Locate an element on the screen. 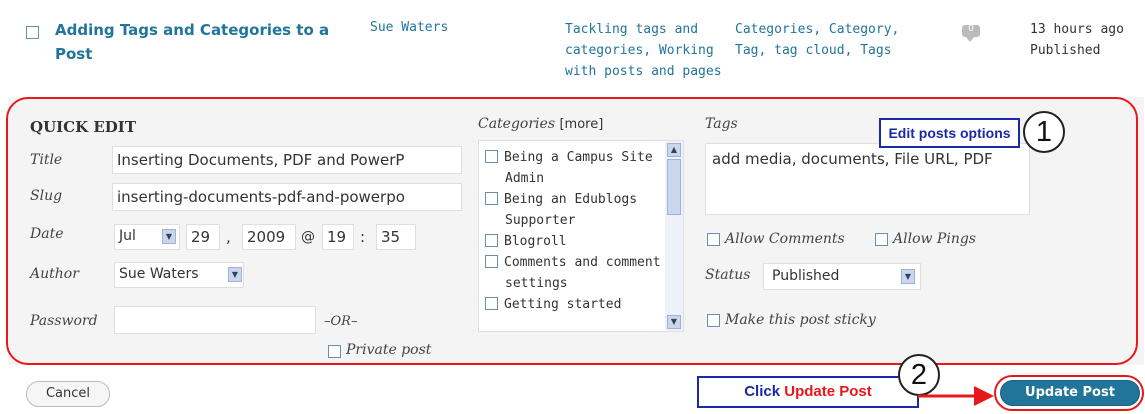 Image resolution: width=1145 pixels, height=414 pixels. category-label: Blogroll is located at coordinates (535, 241).